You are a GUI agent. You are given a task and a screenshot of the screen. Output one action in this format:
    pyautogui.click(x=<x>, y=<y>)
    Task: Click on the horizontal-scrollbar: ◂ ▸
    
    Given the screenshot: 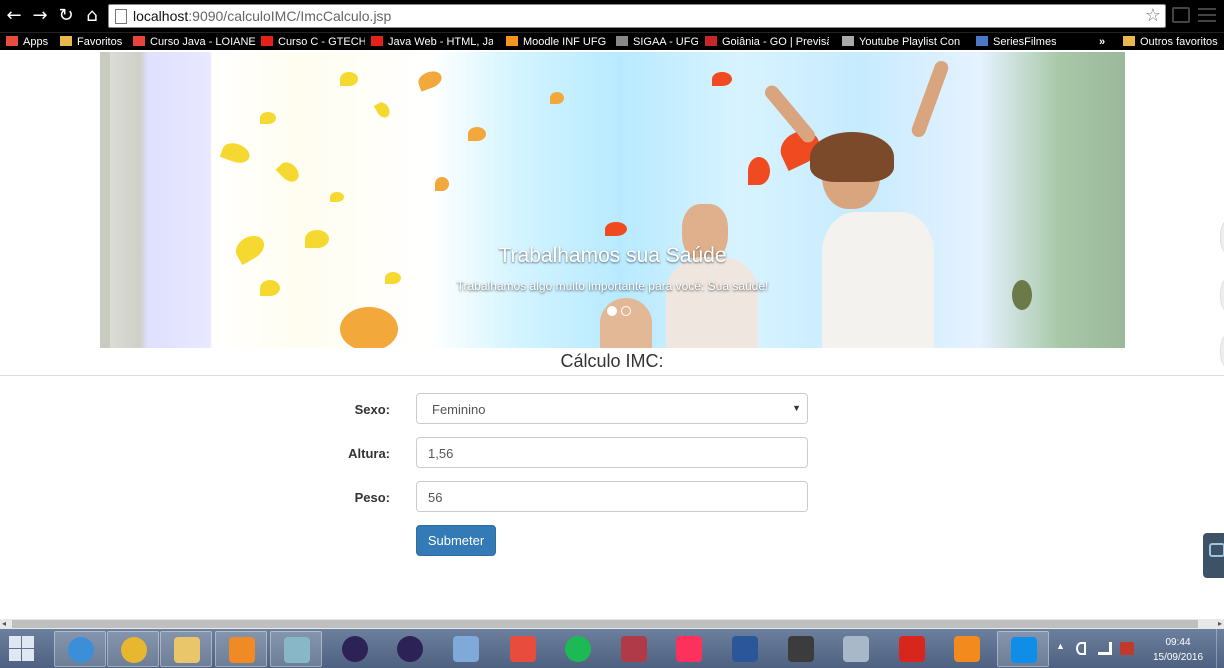 What is the action you would take?
    pyautogui.click(x=612, y=624)
    